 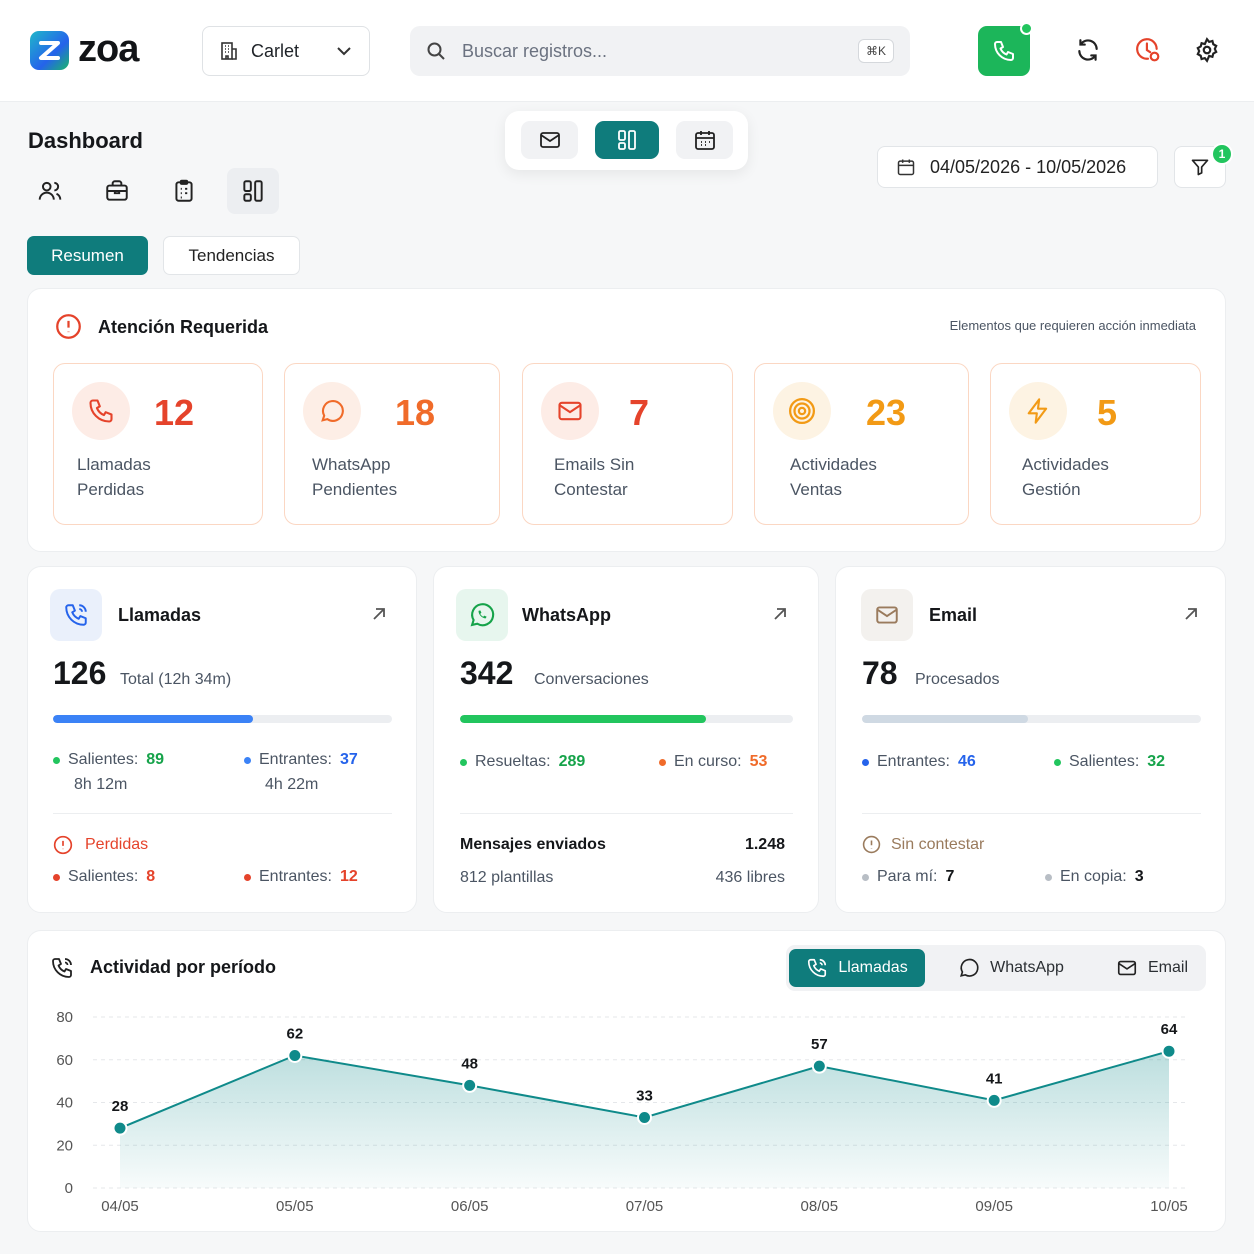 I want to click on contacts-nav, so click(x=50, y=191).